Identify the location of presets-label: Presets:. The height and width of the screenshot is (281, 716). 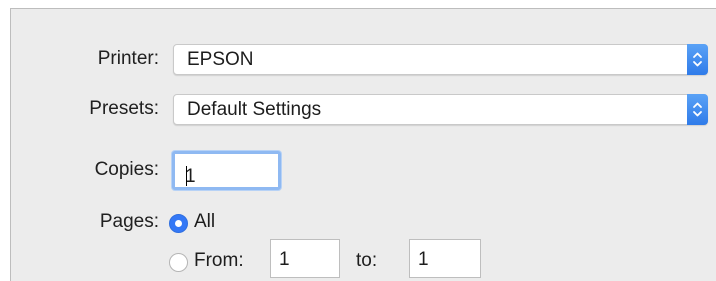
(124, 108).